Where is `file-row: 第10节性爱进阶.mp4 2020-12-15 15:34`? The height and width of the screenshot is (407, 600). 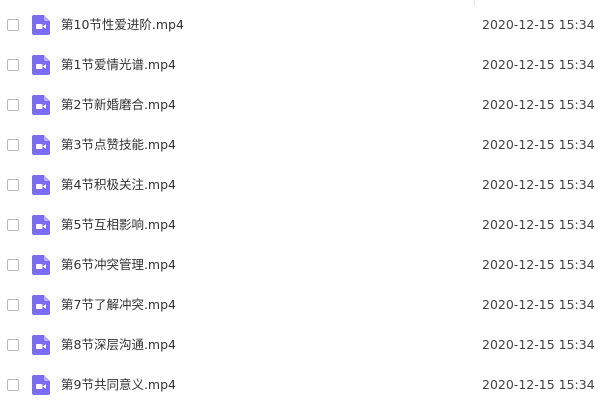
file-row: 第10节性爱进阶.mp4 2020-12-15 15:34 is located at coordinates (300, 26).